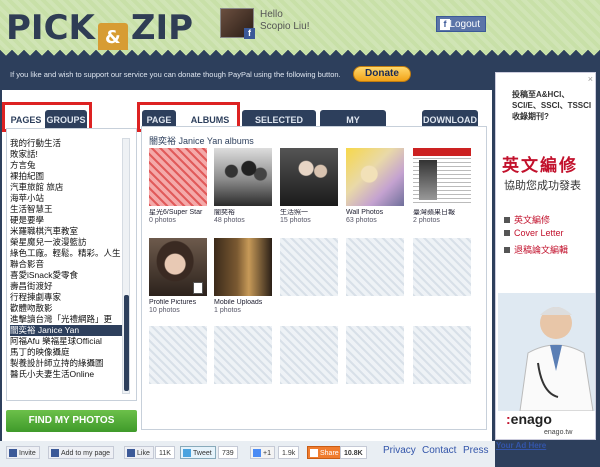  I want to click on page-list-item: 馬丁的映像攝庭, so click(66, 352).